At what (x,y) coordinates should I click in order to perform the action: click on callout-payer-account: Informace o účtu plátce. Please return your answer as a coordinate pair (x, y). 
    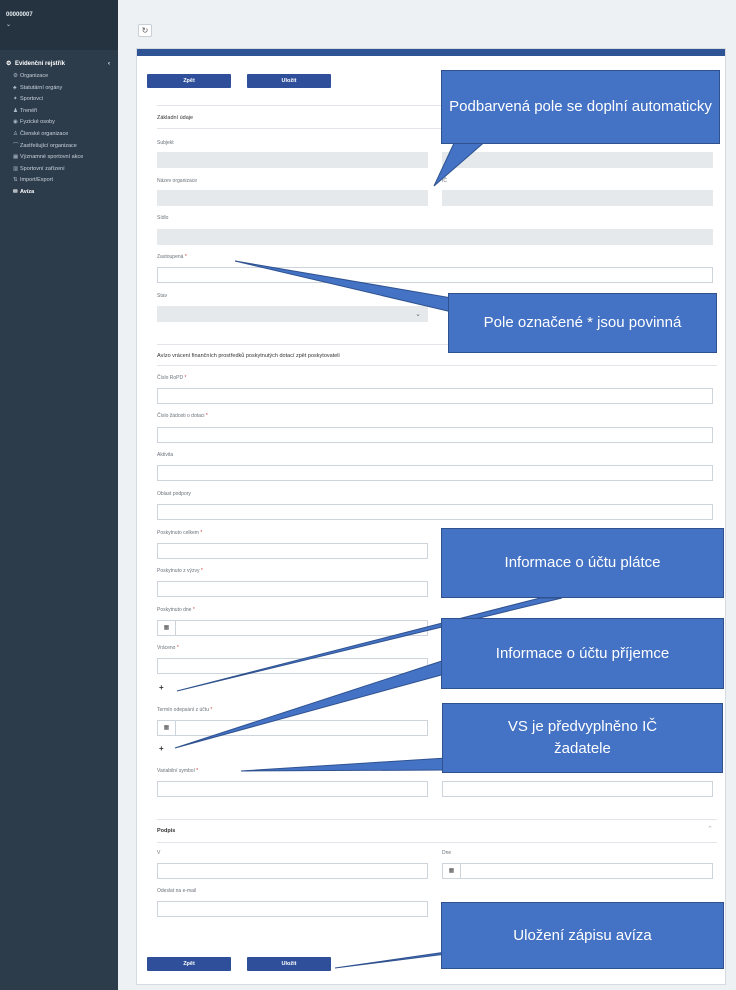
    Looking at the image, I should click on (582, 563).